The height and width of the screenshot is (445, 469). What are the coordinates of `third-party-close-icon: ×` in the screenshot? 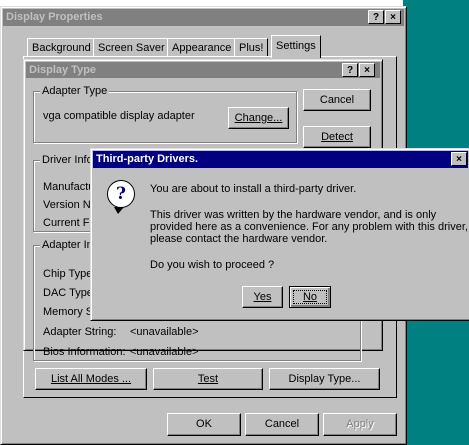 It's located at (459, 159).